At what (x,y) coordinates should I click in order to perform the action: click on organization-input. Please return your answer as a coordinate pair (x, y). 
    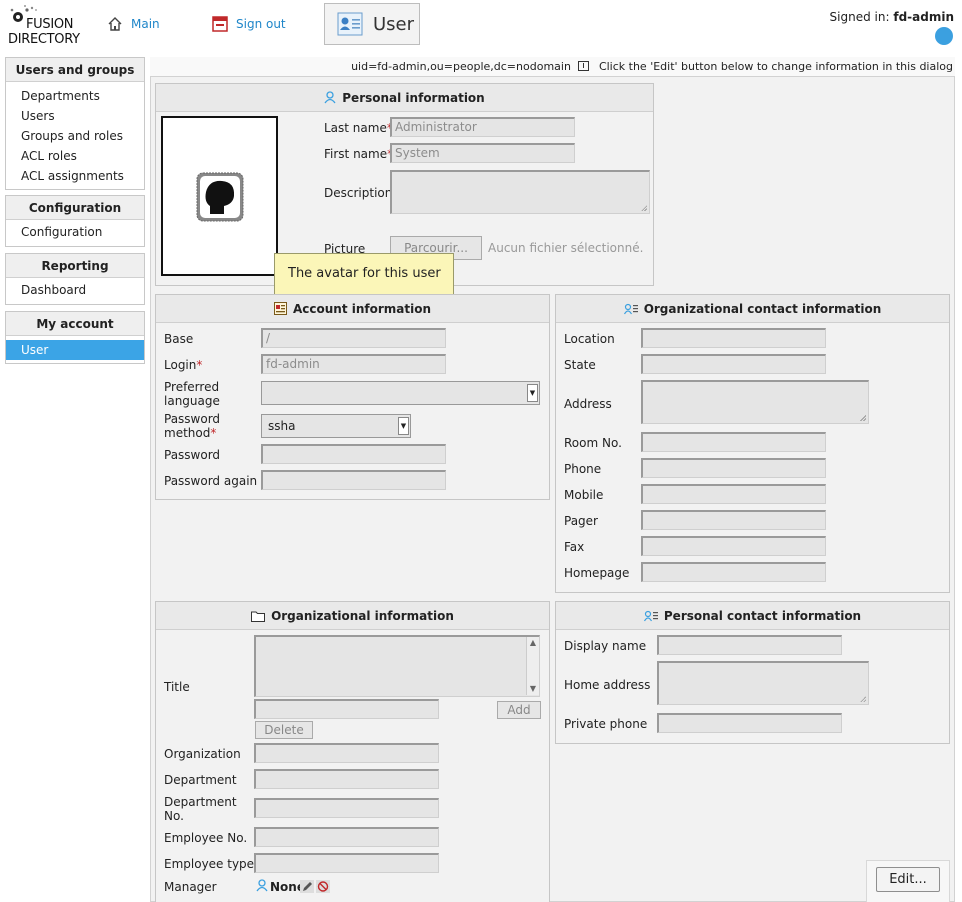
    Looking at the image, I should click on (346, 753).